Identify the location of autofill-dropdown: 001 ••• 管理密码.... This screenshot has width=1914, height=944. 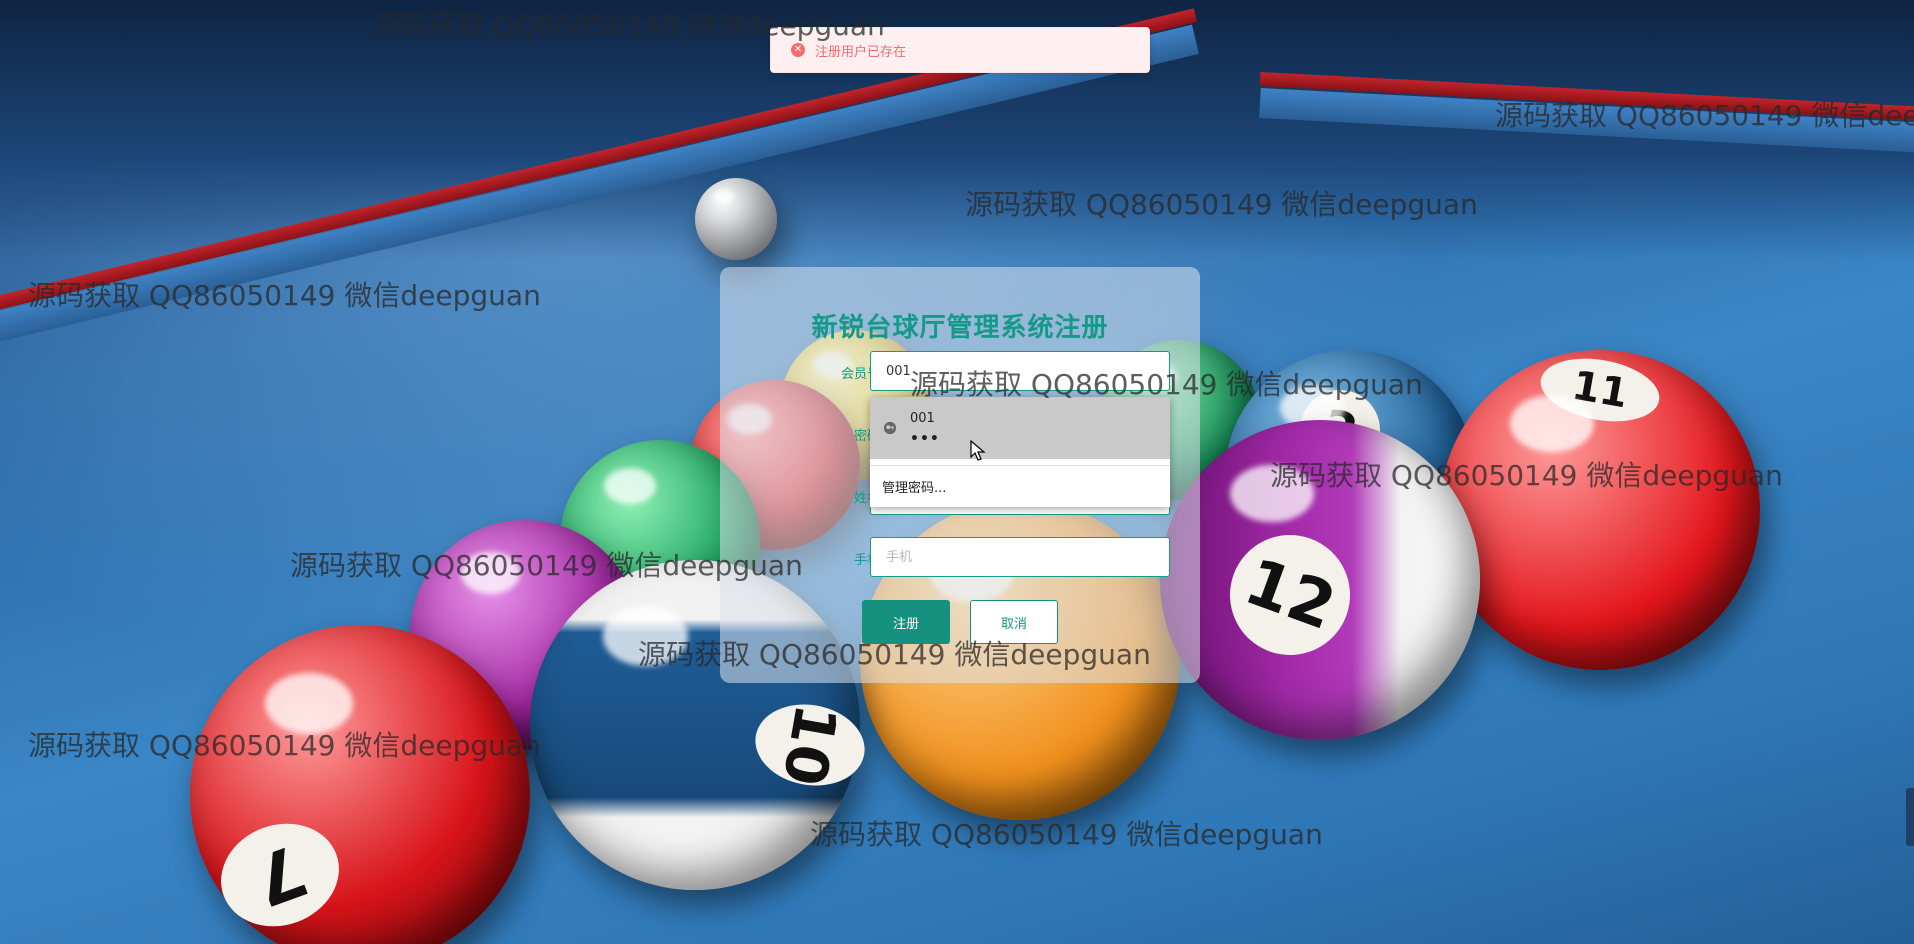
(1020, 452).